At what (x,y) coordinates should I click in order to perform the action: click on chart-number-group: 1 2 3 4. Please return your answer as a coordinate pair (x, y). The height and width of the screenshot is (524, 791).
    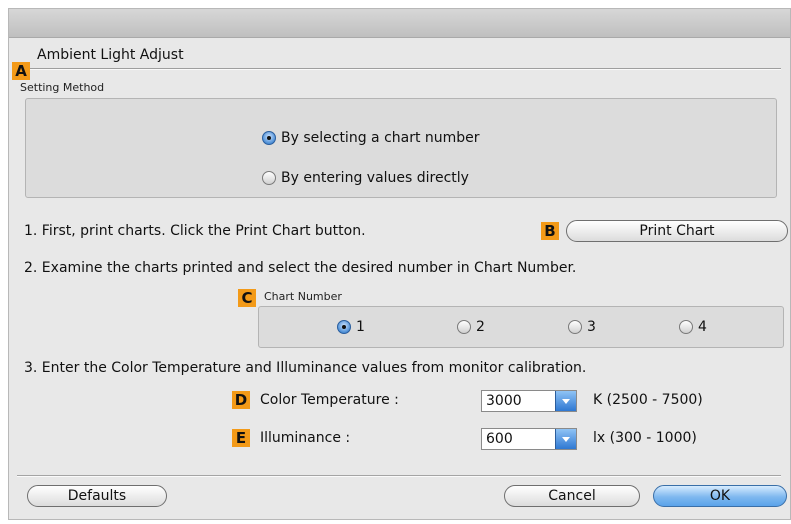
    Looking at the image, I should click on (521, 327).